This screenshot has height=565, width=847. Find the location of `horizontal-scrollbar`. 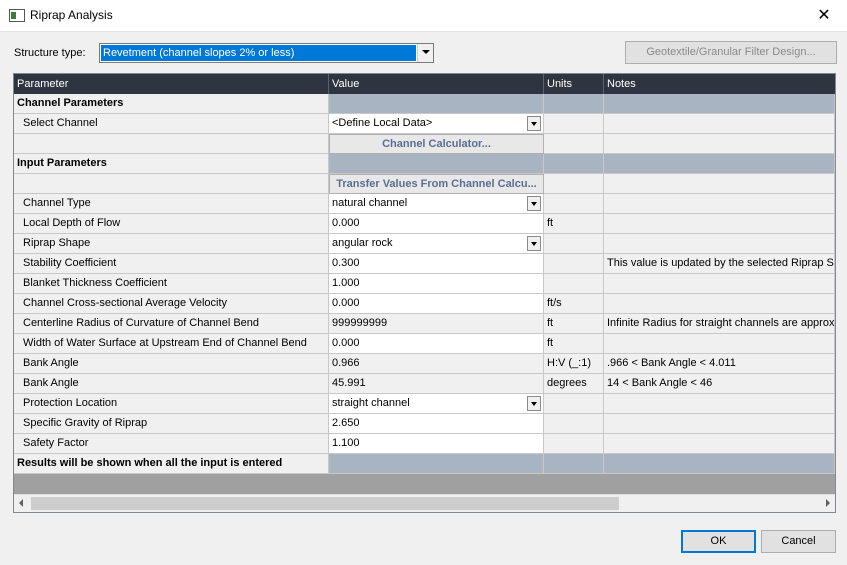

horizontal-scrollbar is located at coordinates (424, 503).